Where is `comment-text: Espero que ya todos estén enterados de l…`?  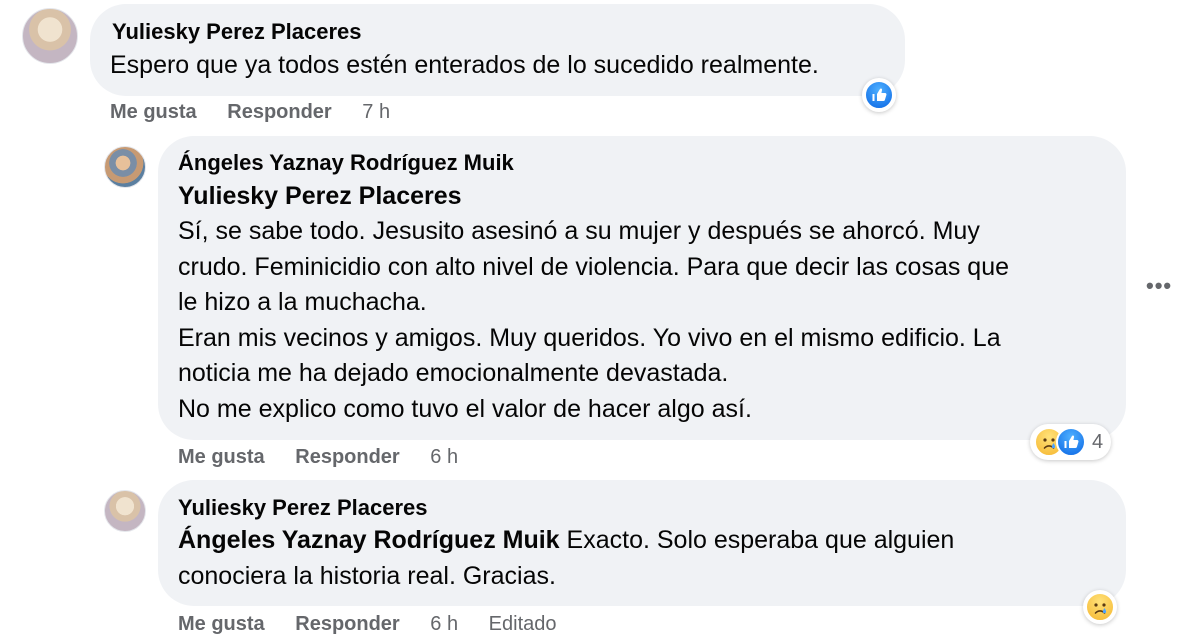
comment-text: Espero que ya todos estén enterados de l… is located at coordinates (464, 65).